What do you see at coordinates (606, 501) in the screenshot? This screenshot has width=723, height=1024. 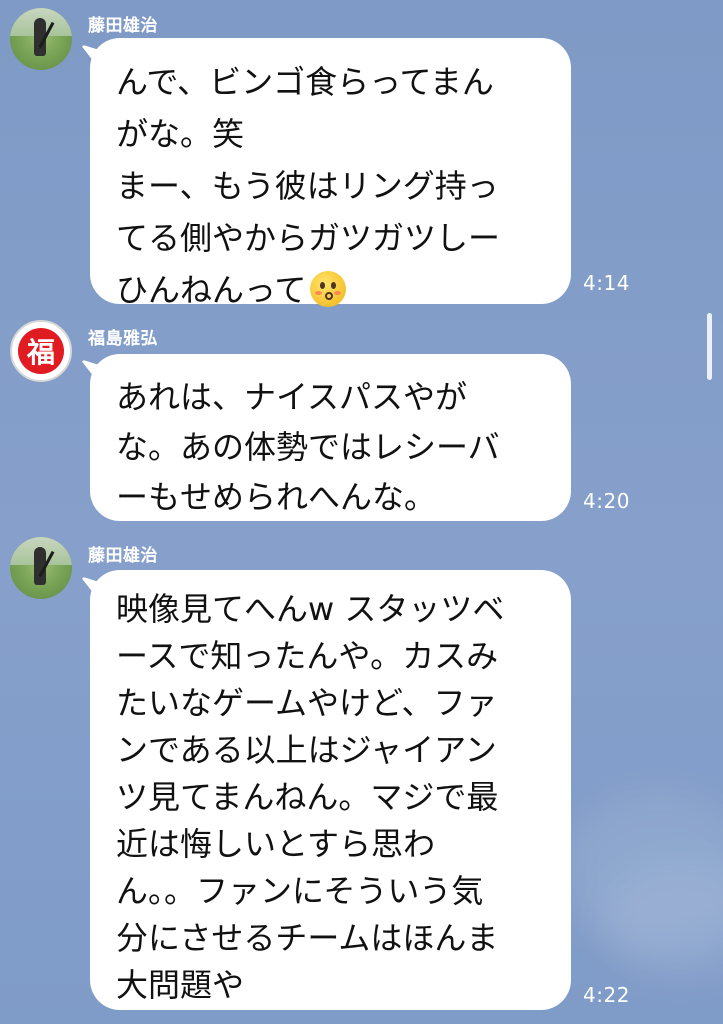 I see `message-time: 4:20` at bounding box center [606, 501].